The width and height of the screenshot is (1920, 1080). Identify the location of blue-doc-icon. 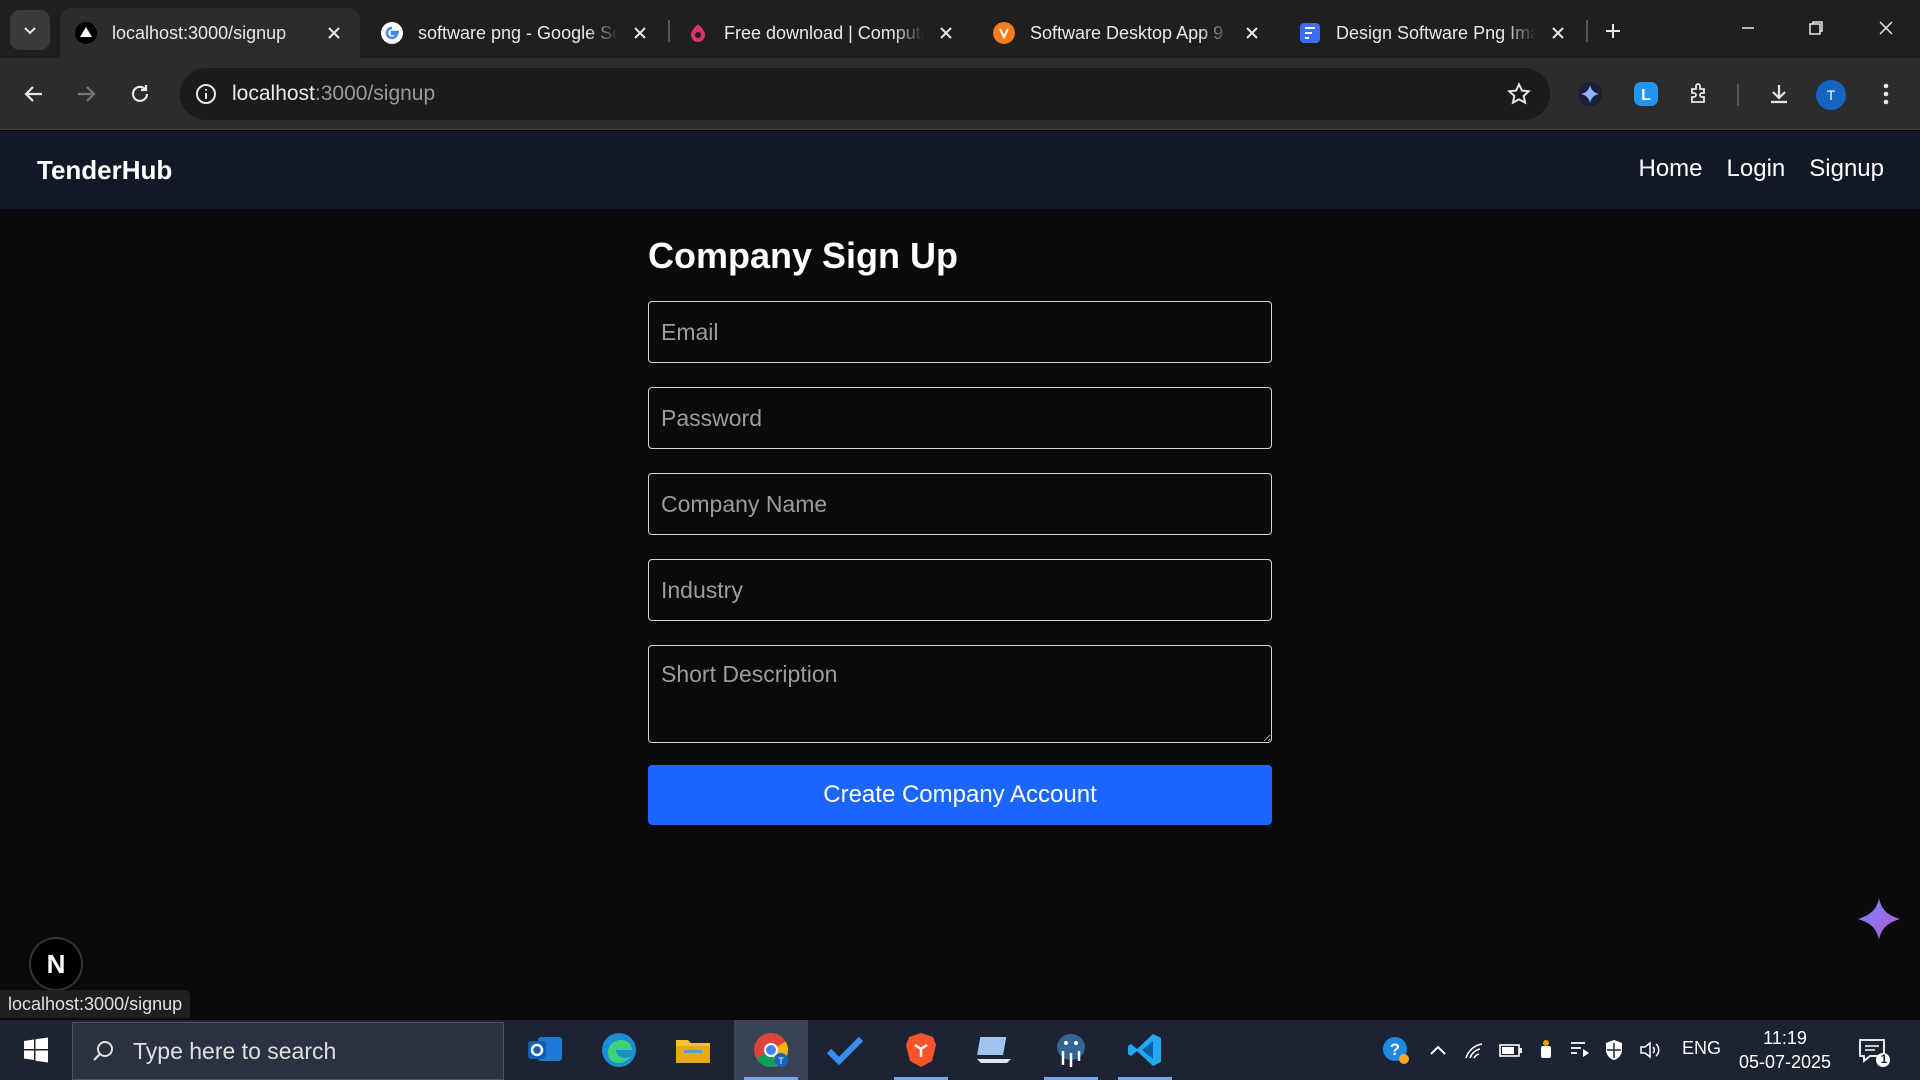
(1310, 33).